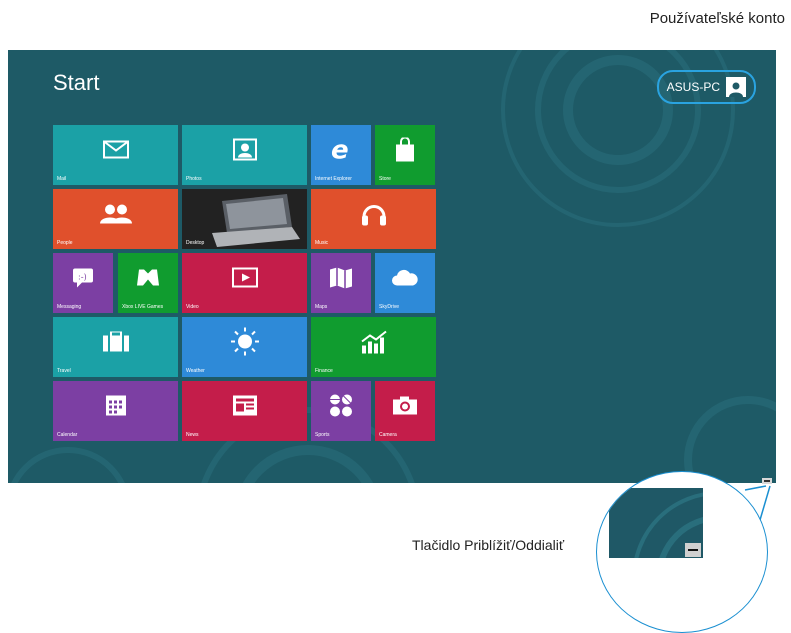 The height and width of the screenshot is (633, 791). What do you see at coordinates (321, 307) in the screenshot?
I see `tile-label: Maps` at bounding box center [321, 307].